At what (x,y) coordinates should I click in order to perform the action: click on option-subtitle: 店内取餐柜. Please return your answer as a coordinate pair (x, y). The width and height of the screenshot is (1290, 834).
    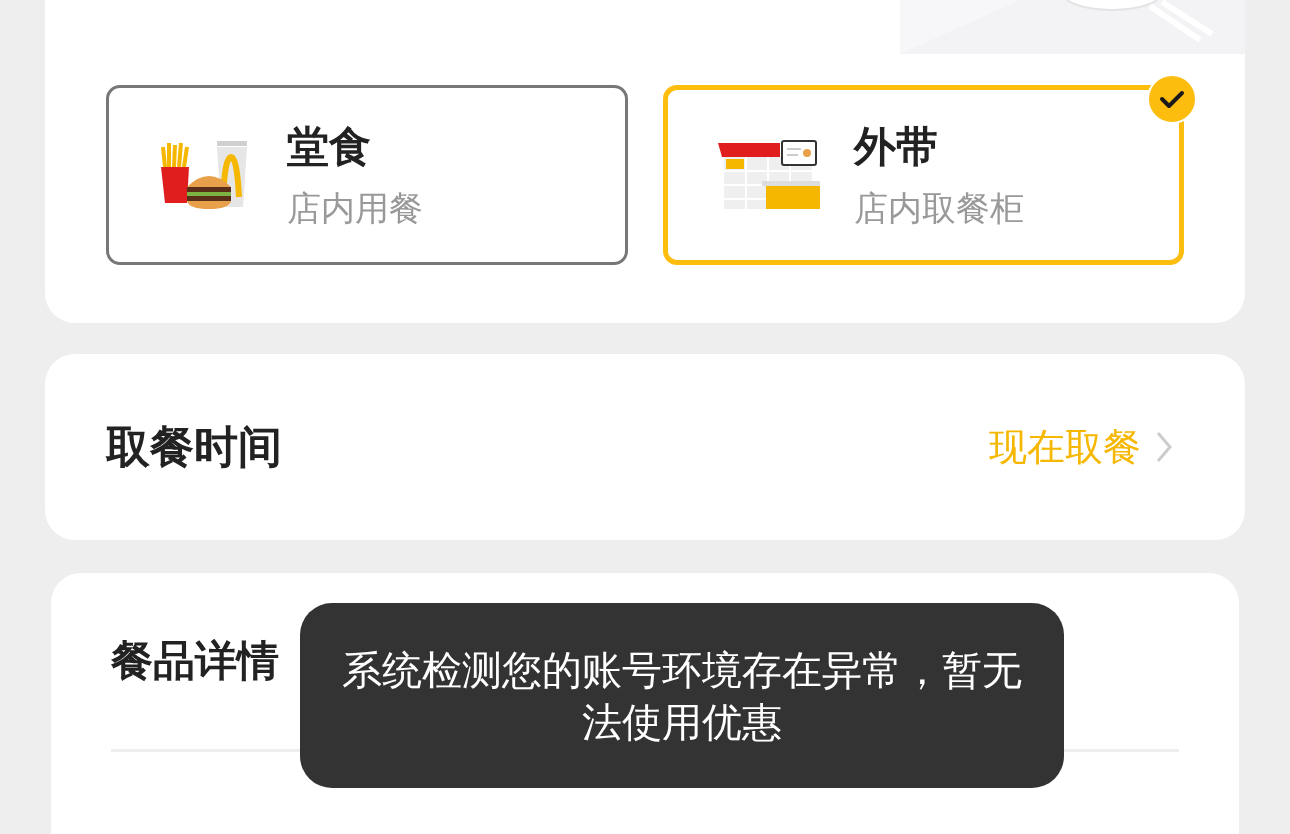
    Looking at the image, I should click on (938, 208).